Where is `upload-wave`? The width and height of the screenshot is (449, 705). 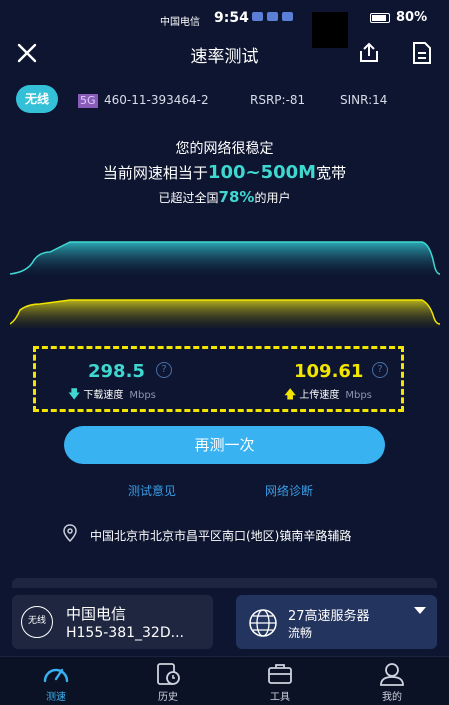 upload-wave is located at coordinates (225, 314).